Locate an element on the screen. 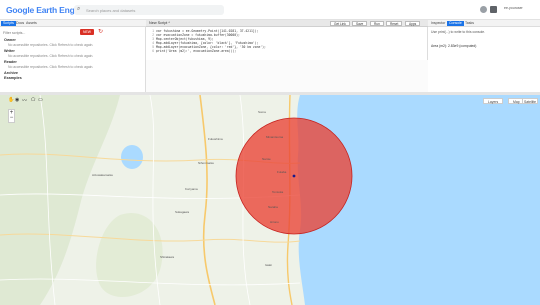  place-label: Koriyama is located at coordinates (191, 189).